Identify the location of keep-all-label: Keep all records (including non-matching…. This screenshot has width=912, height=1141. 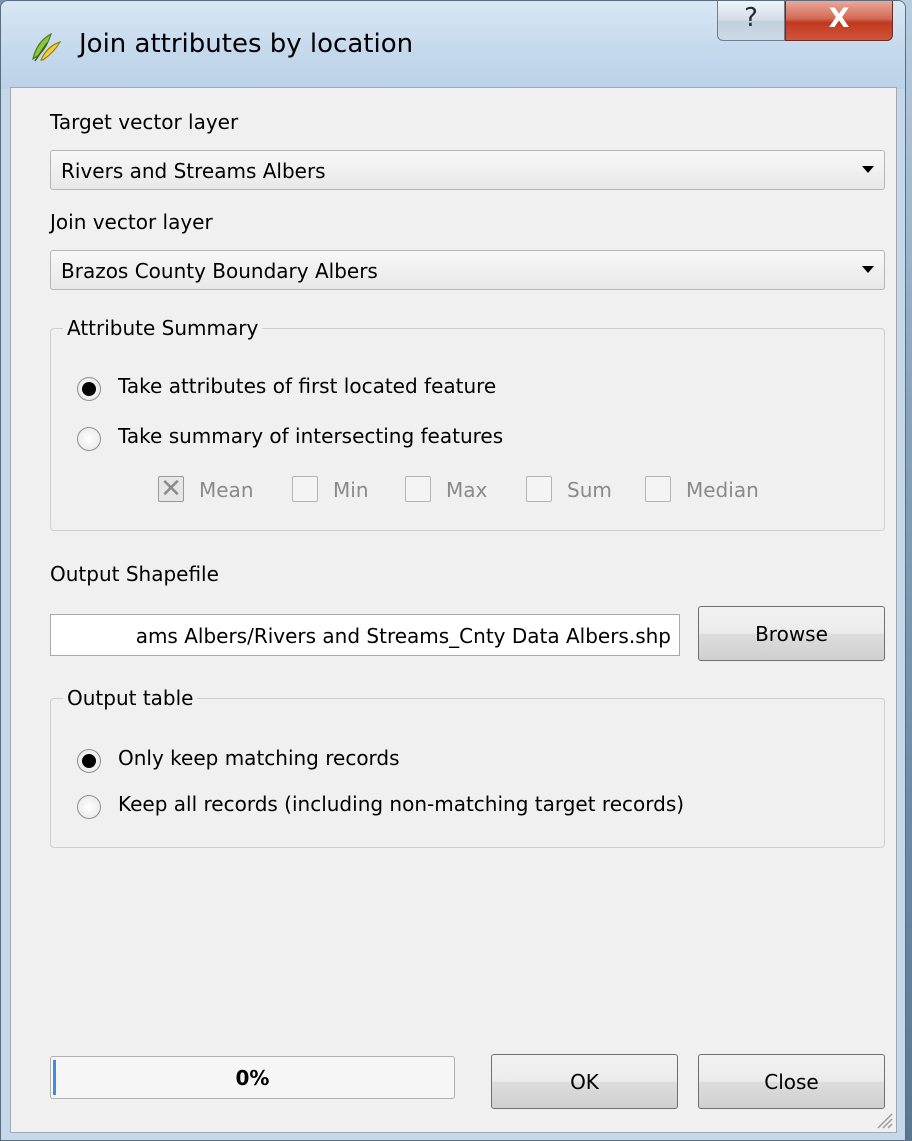
(401, 804).